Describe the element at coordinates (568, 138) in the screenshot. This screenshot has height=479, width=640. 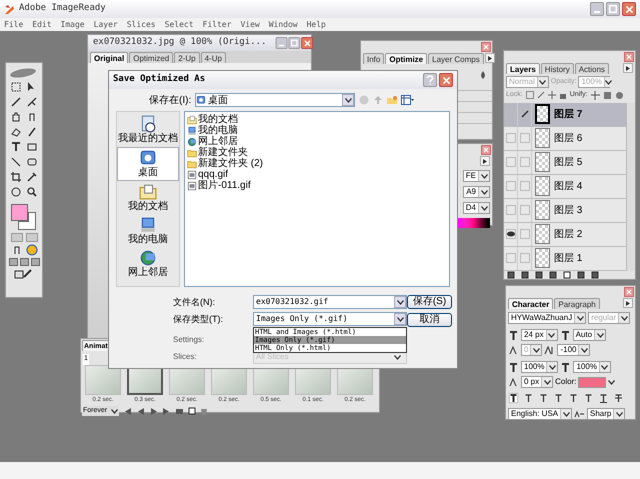
I see `layer-name: 图层 6` at that location.